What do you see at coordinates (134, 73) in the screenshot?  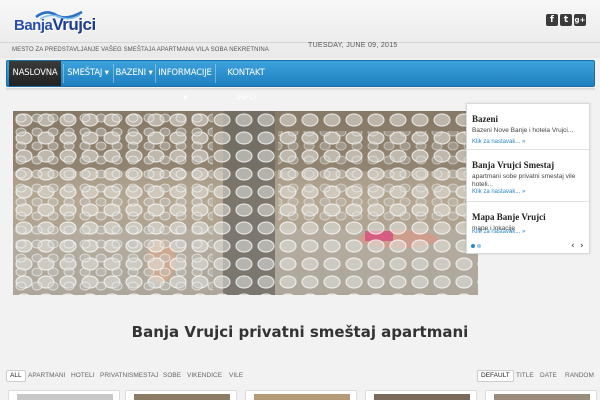 I see `nav-item-bazeni: BAZENI ▾` at bounding box center [134, 73].